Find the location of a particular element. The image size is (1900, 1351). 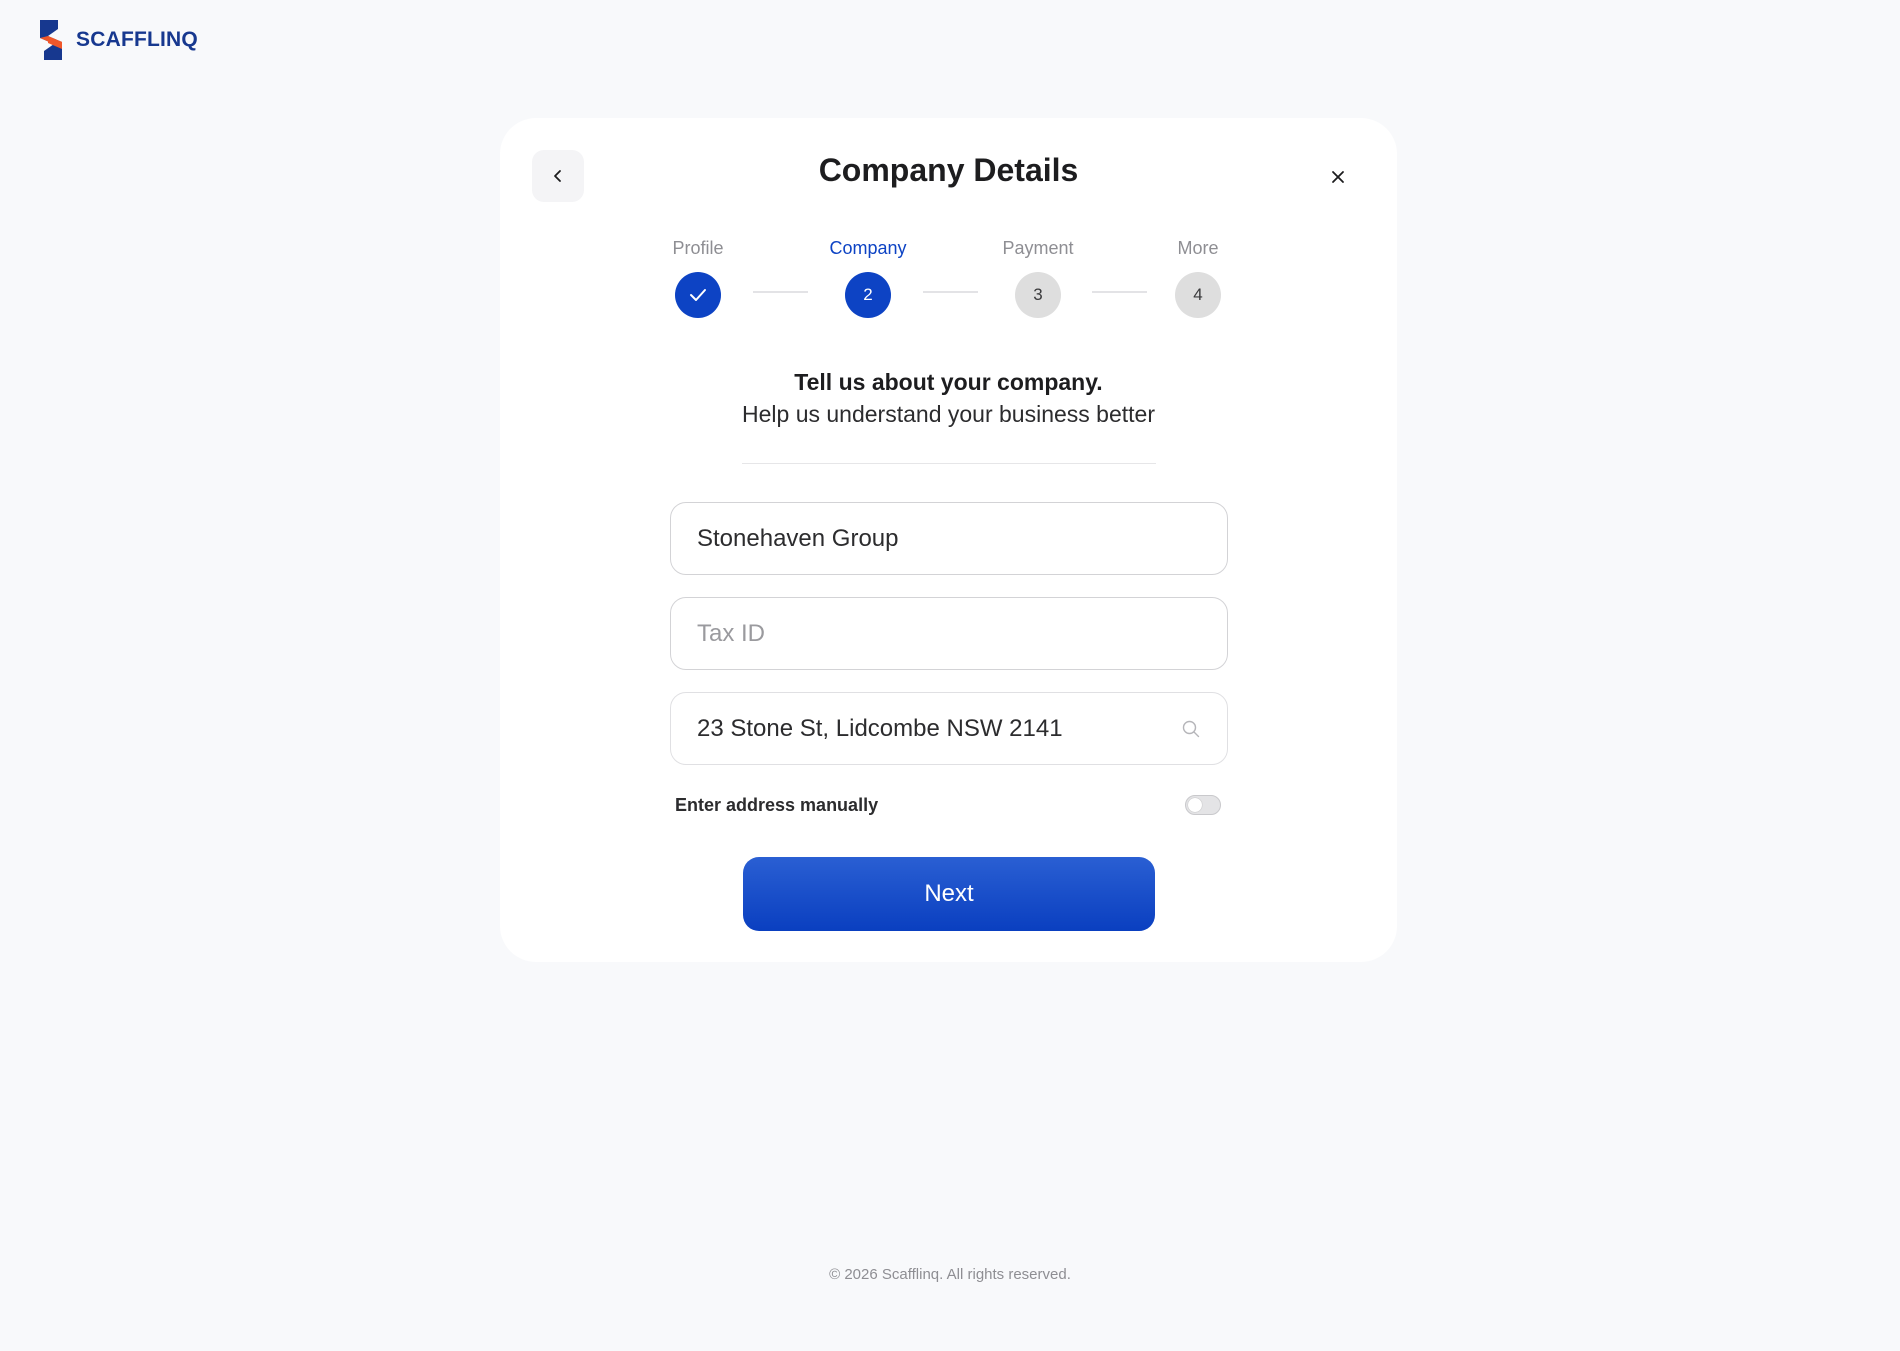

manual-address-row: Enter address manually is located at coordinates (948, 805).